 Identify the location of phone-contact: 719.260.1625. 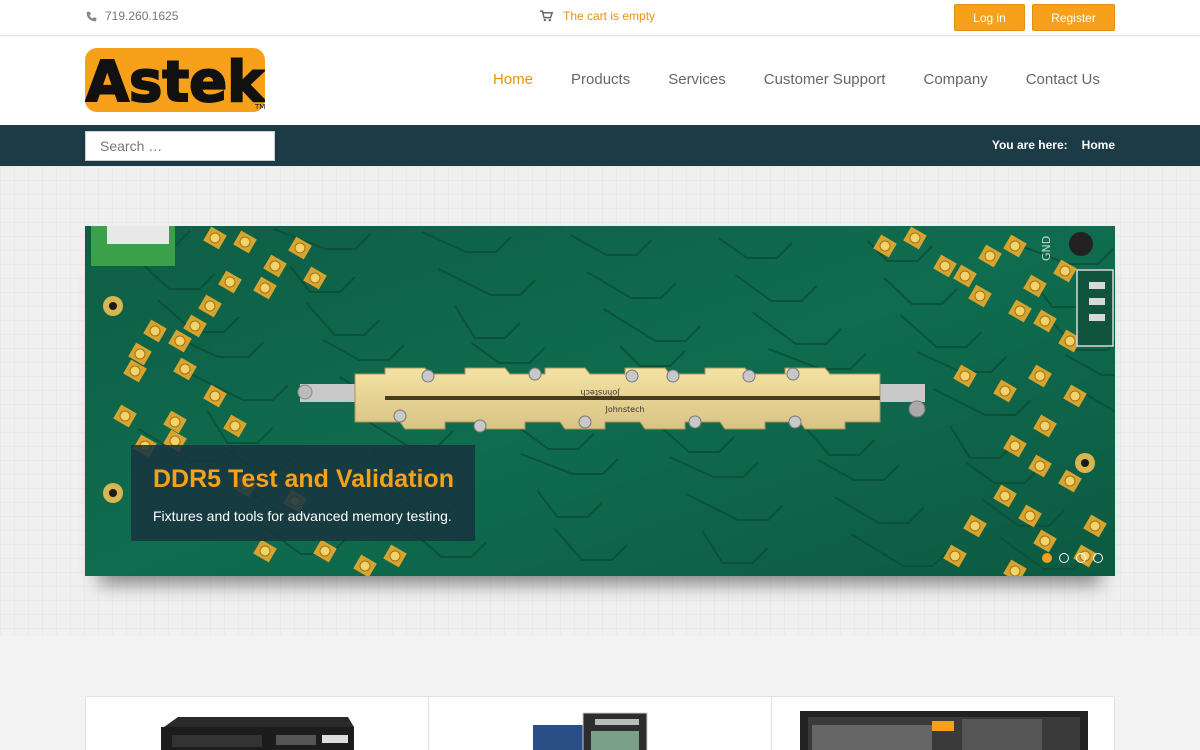
(132, 16).